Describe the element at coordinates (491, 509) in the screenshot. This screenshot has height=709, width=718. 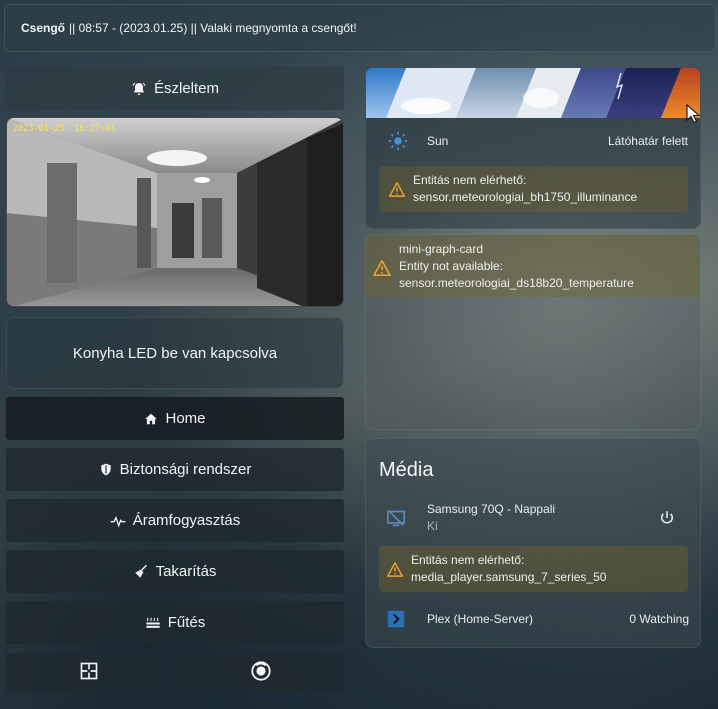
I see `samsung-tv-name: Samsung 70Q - Nappali` at that location.